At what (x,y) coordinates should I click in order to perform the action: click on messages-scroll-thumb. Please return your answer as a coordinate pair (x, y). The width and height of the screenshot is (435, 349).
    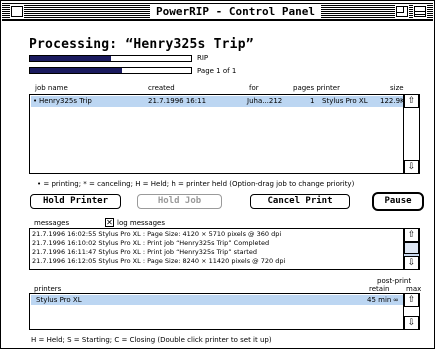
    Looking at the image, I should click on (411, 248).